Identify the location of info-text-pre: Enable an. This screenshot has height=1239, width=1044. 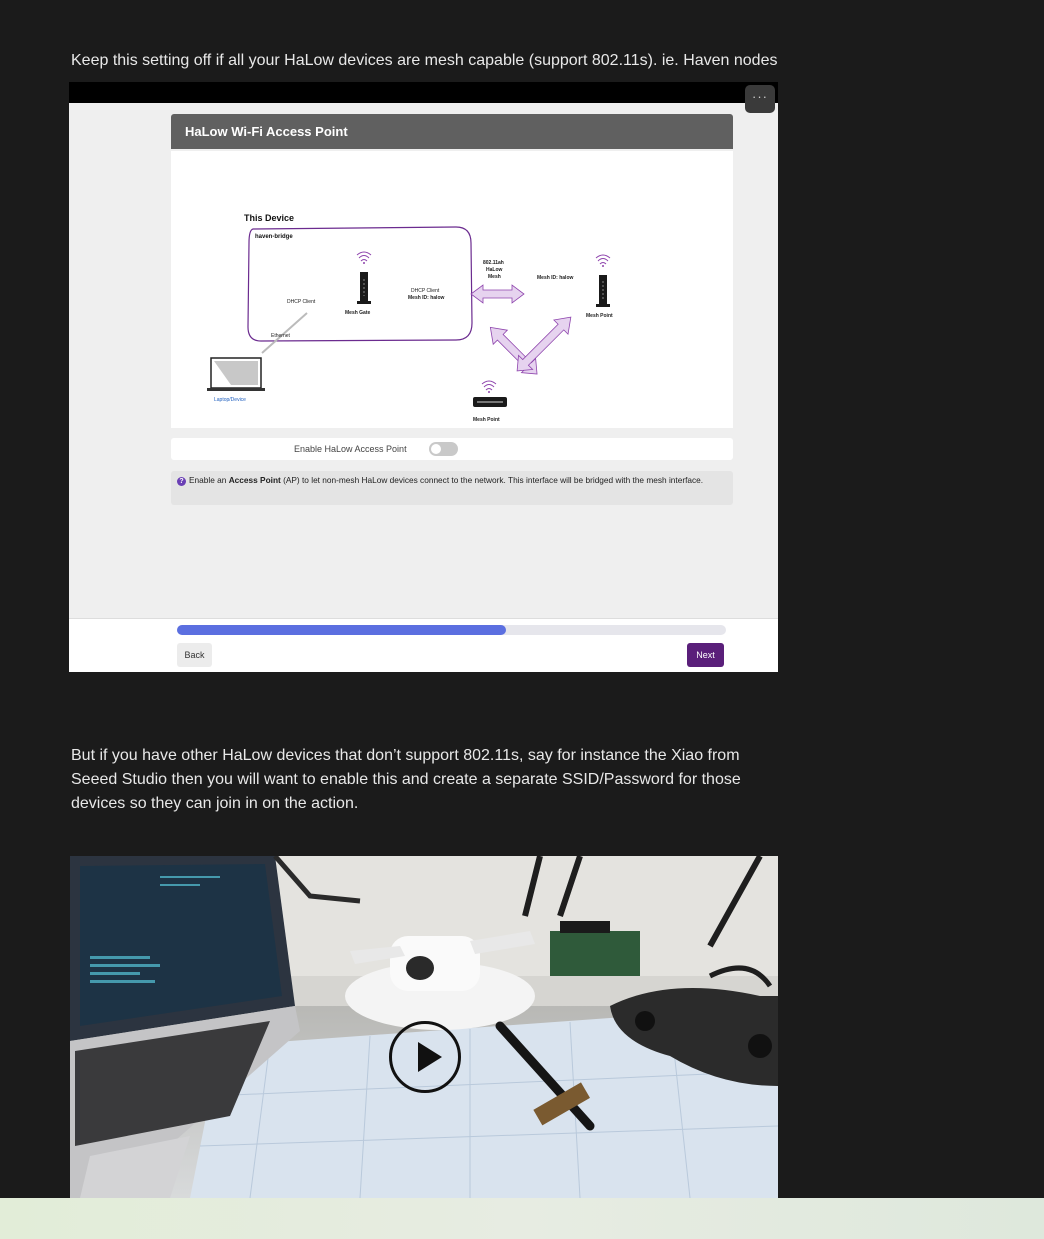
(209, 480).